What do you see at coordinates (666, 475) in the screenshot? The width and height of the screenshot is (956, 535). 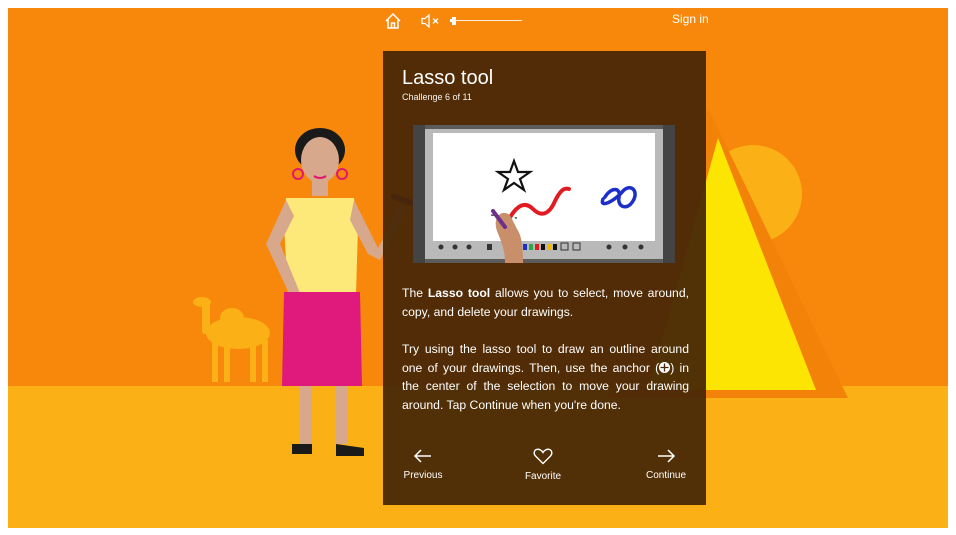 I see `continue-label: Continue` at bounding box center [666, 475].